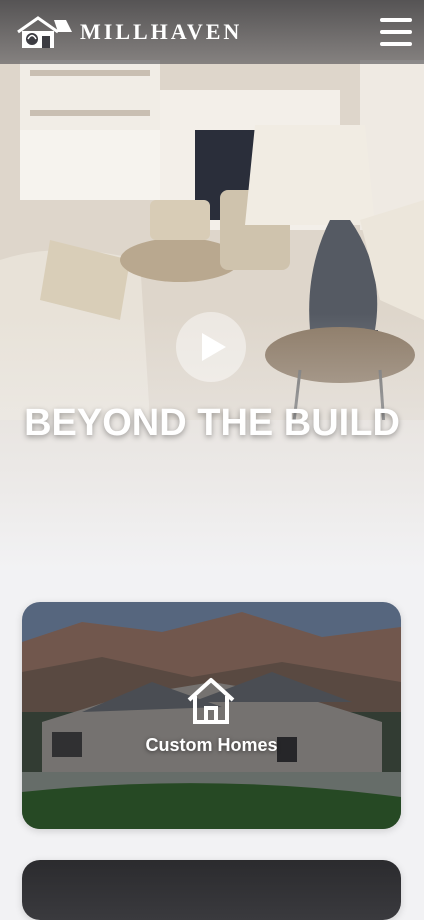 Image resolution: width=424 pixels, height=920 pixels. Describe the element at coordinates (212, 423) in the screenshot. I see `hero-title: BEYOND THE BUILD` at that location.